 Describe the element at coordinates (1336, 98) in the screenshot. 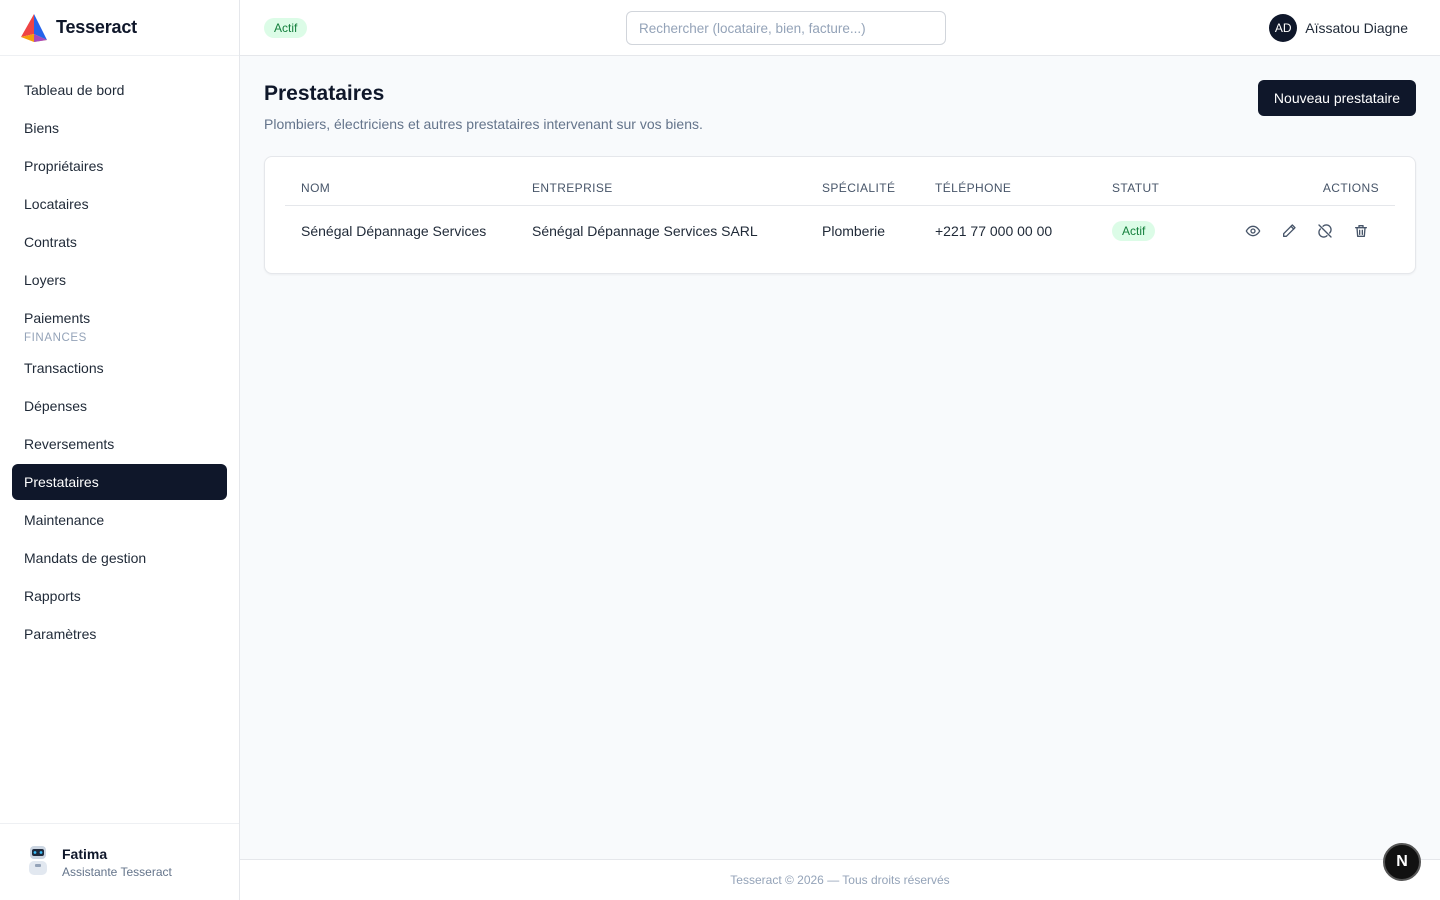

I see `new-provider-button: Nouveau prestataire` at that location.